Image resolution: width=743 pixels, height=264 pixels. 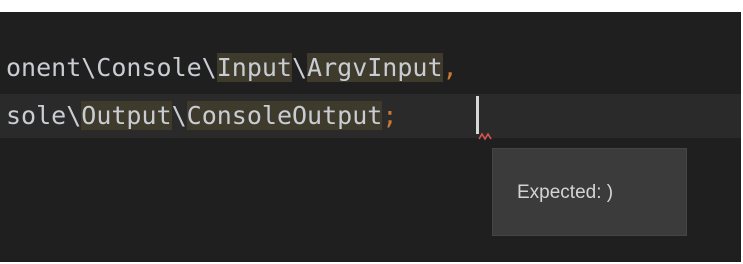 I want to click on text-caret, so click(x=477, y=115).